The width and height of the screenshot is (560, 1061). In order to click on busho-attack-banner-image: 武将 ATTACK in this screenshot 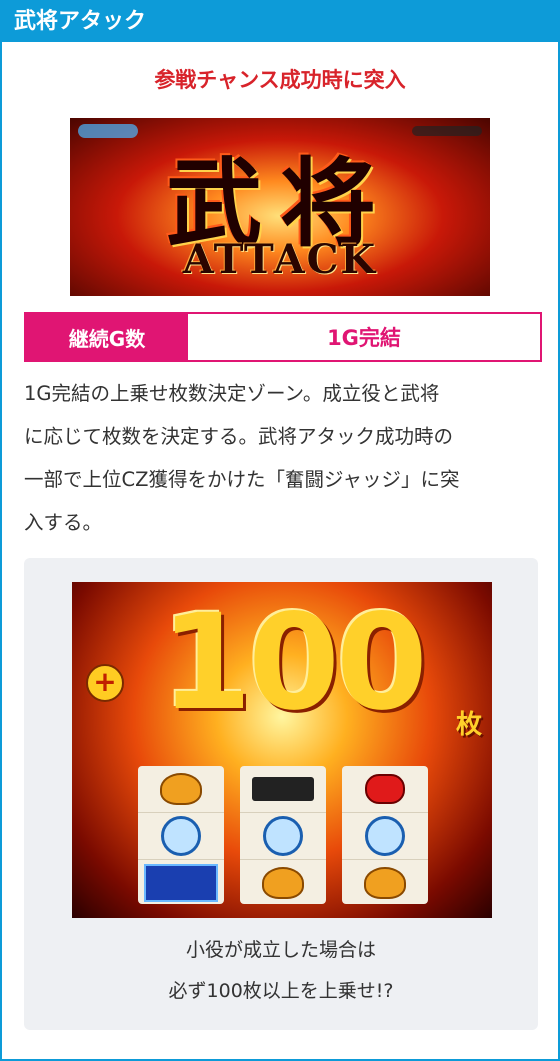, I will do `click(280, 207)`.